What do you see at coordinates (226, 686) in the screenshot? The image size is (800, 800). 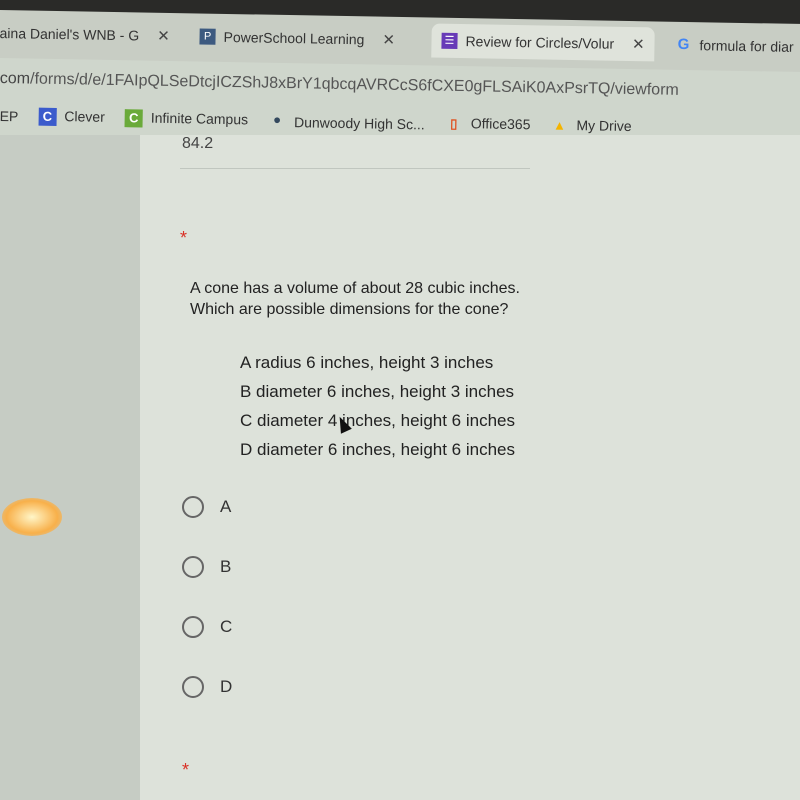 I see `option-label: D` at bounding box center [226, 686].